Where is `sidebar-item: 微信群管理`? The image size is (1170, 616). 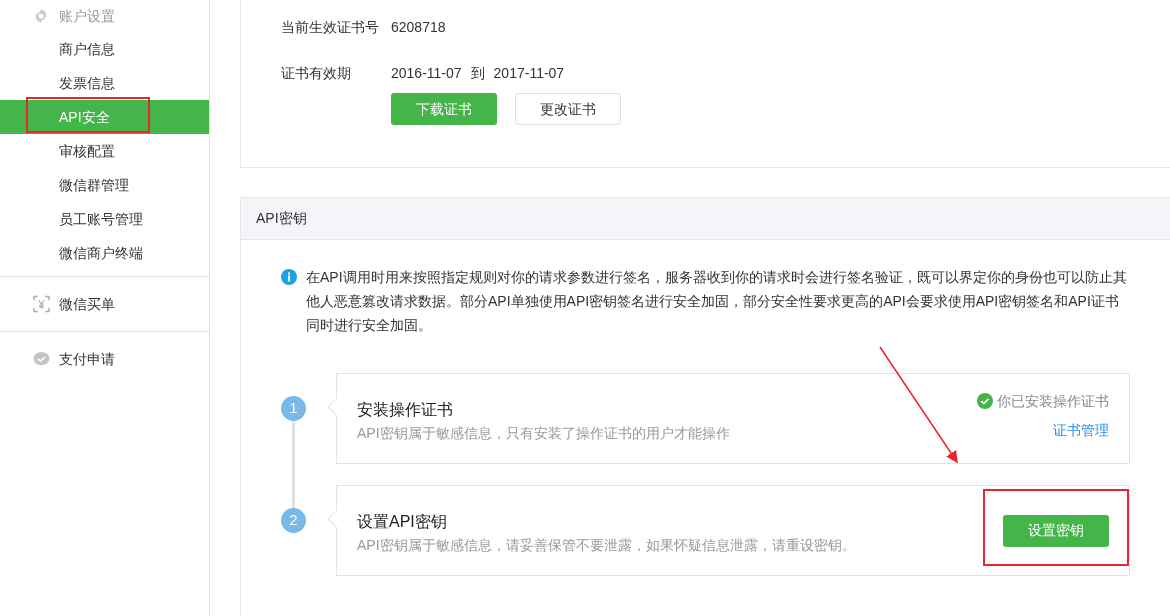 sidebar-item: 微信群管理 is located at coordinates (104, 185).